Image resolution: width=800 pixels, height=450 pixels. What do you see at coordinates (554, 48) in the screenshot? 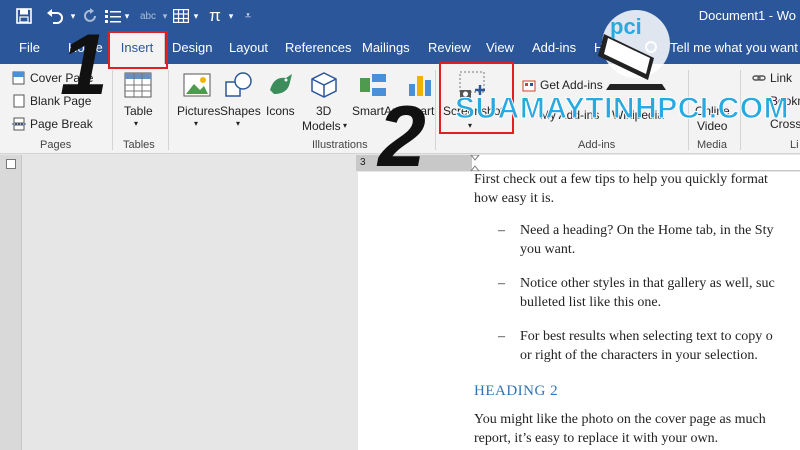
I see `tab-add-ins: Add-ins` at bounding box center [554, 48].